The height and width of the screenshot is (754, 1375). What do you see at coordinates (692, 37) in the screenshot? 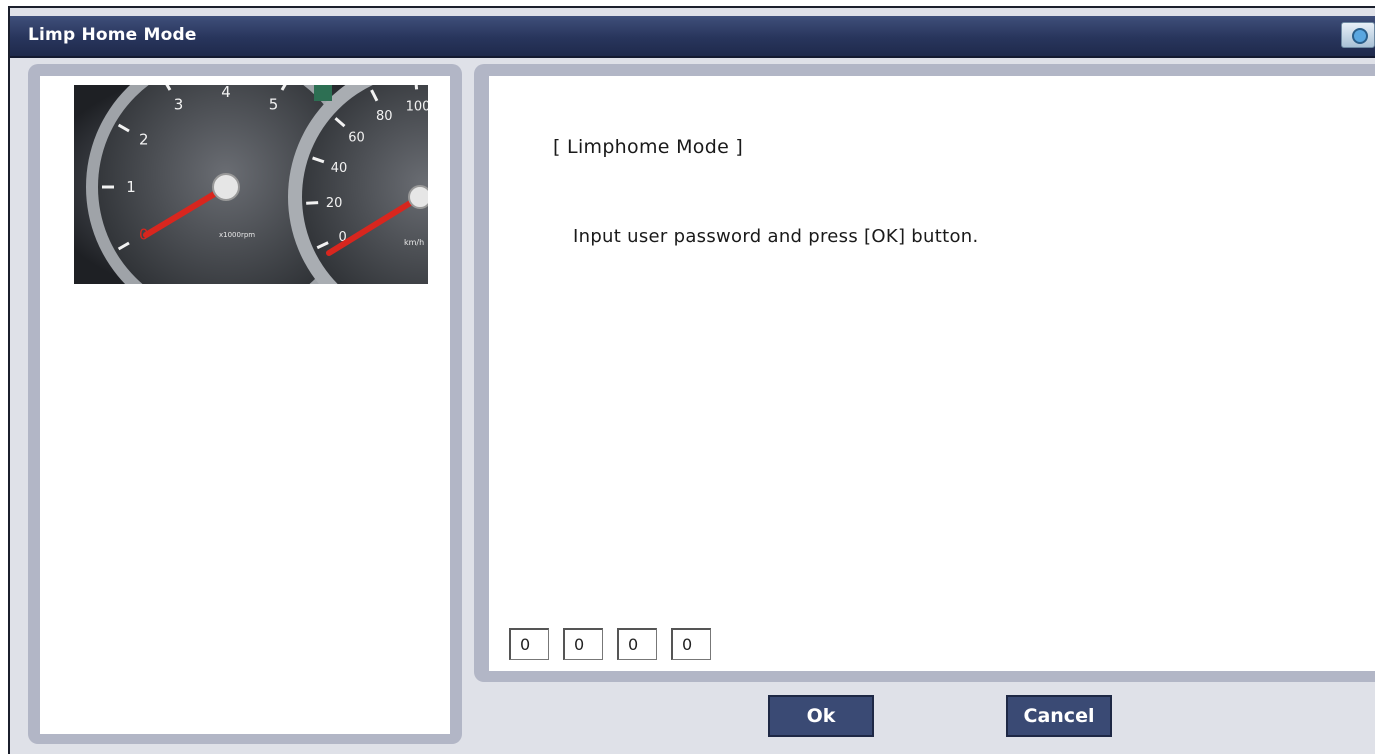
I see `title-bar: Limp Home Mode` at bounding box center [692, 37].